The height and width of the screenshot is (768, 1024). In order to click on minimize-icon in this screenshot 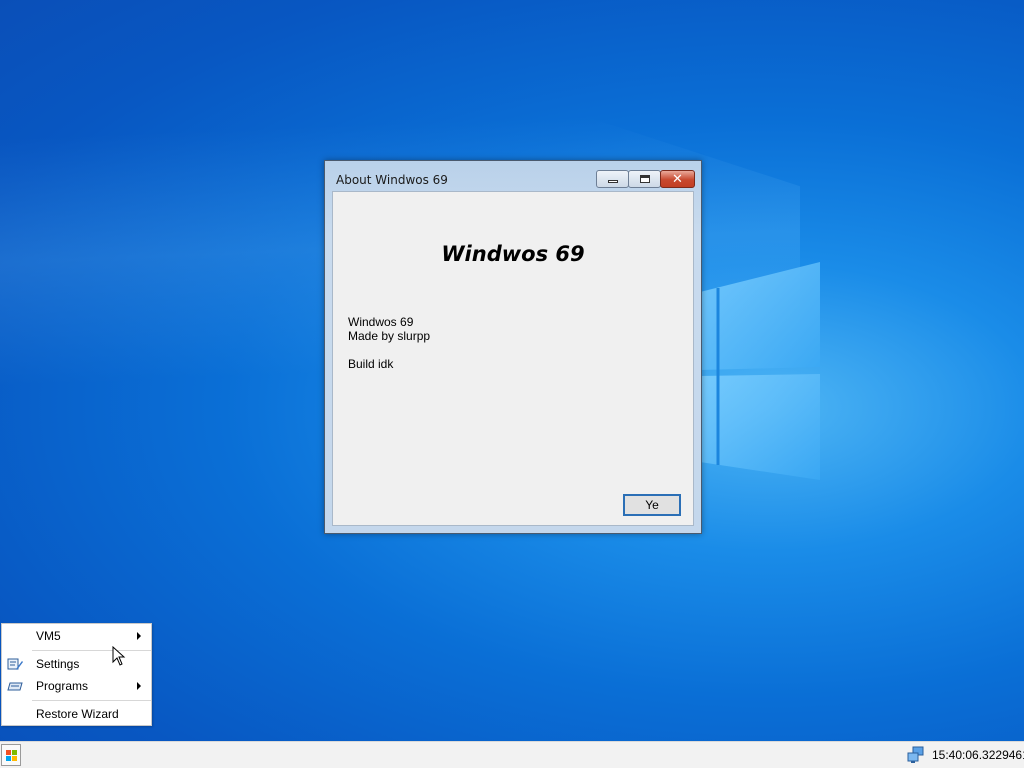, I will do `click(612, 181)`.